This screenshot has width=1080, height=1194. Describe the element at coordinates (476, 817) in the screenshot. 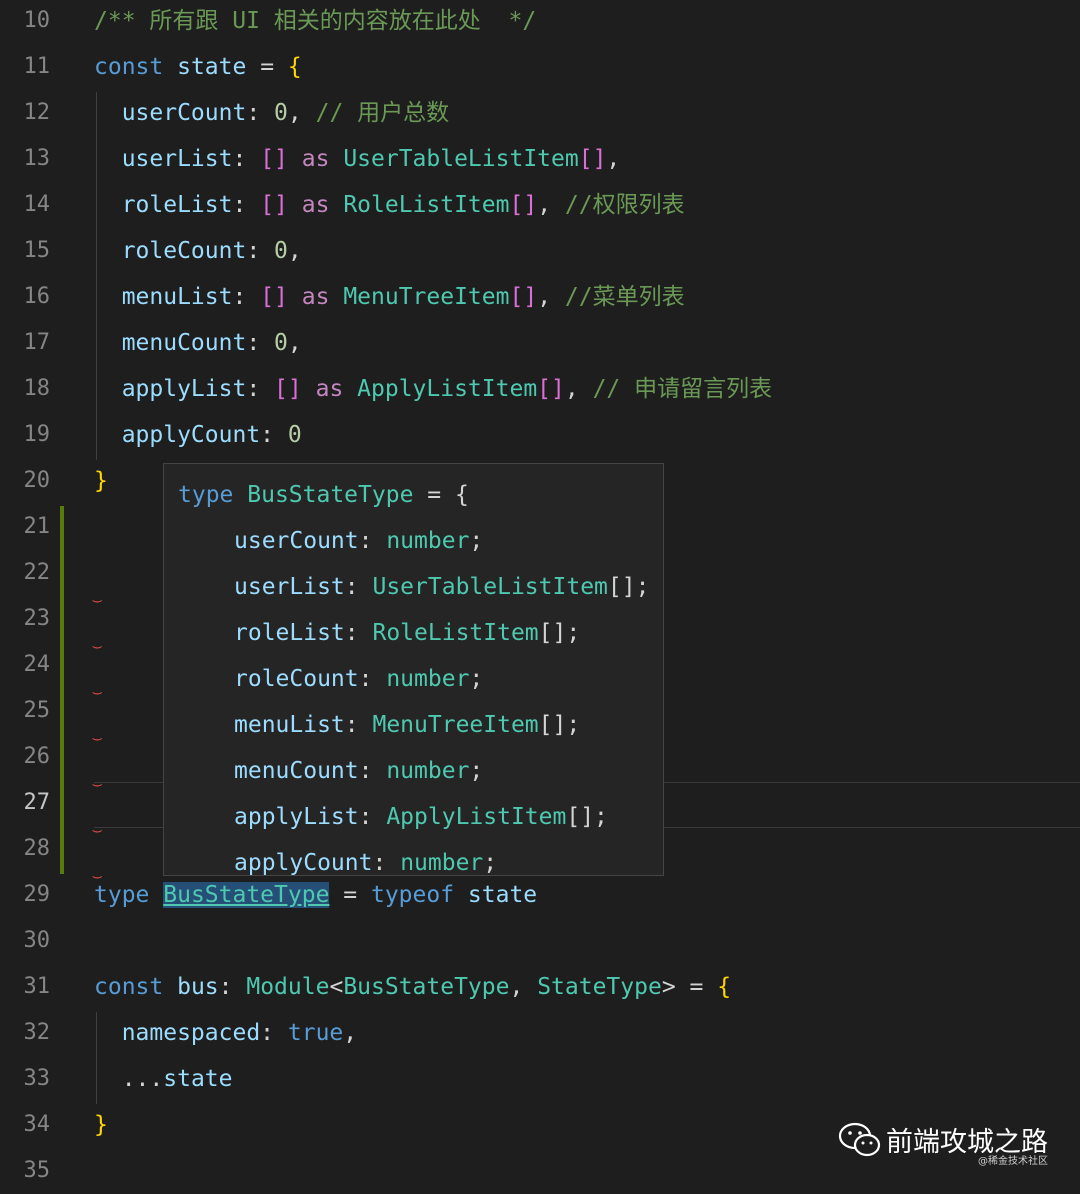

I see `hover-token: ApplyListItem` at that location.